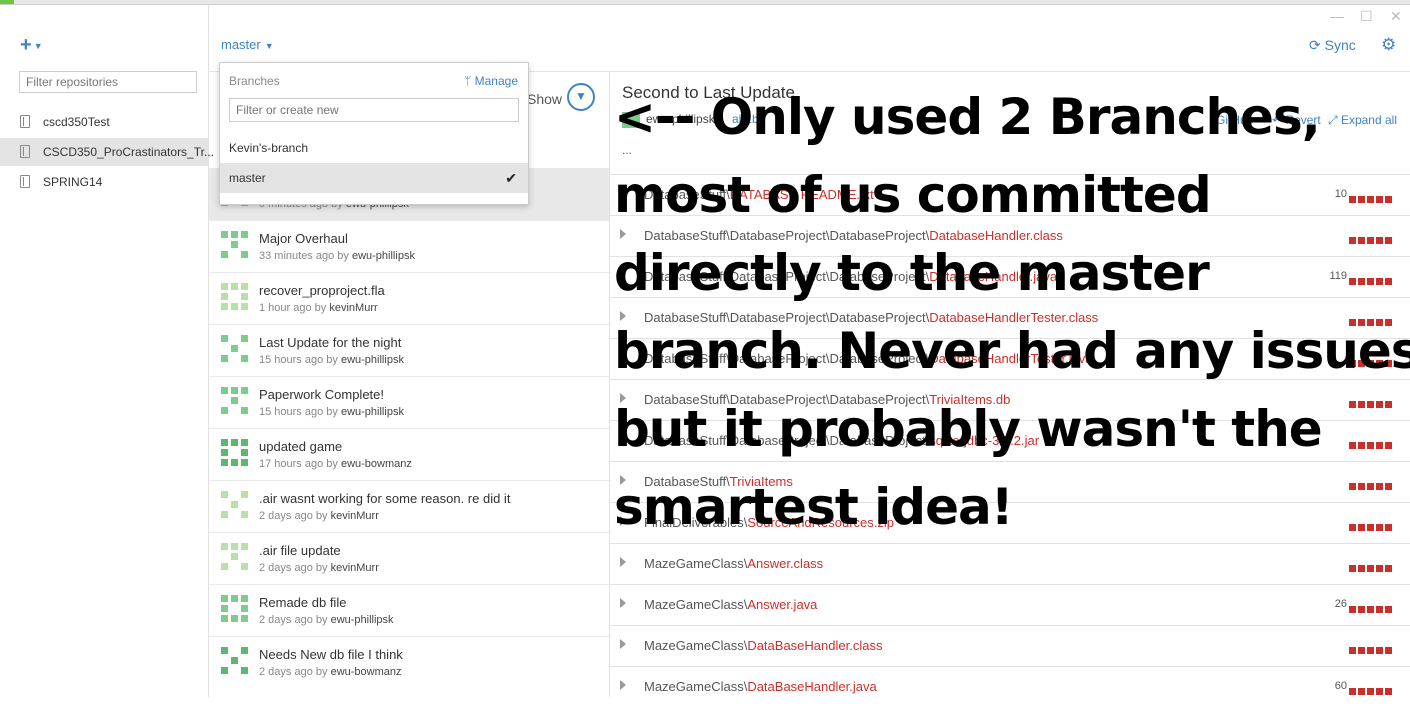 The image size is (1410, 707). What do you see at coordinates (254, 81) in the screenshot?
I see `branches-heading: Branches` at bounding box center [254, 81].